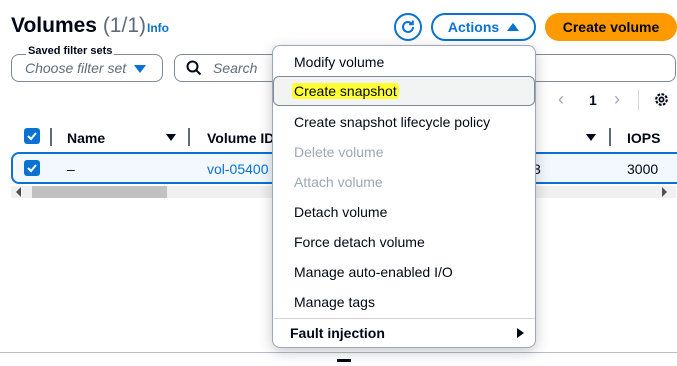 This screenshot has width=677, height=366. I want to click on menu-item-delete-volume: Delete volume, so click(404, 152).